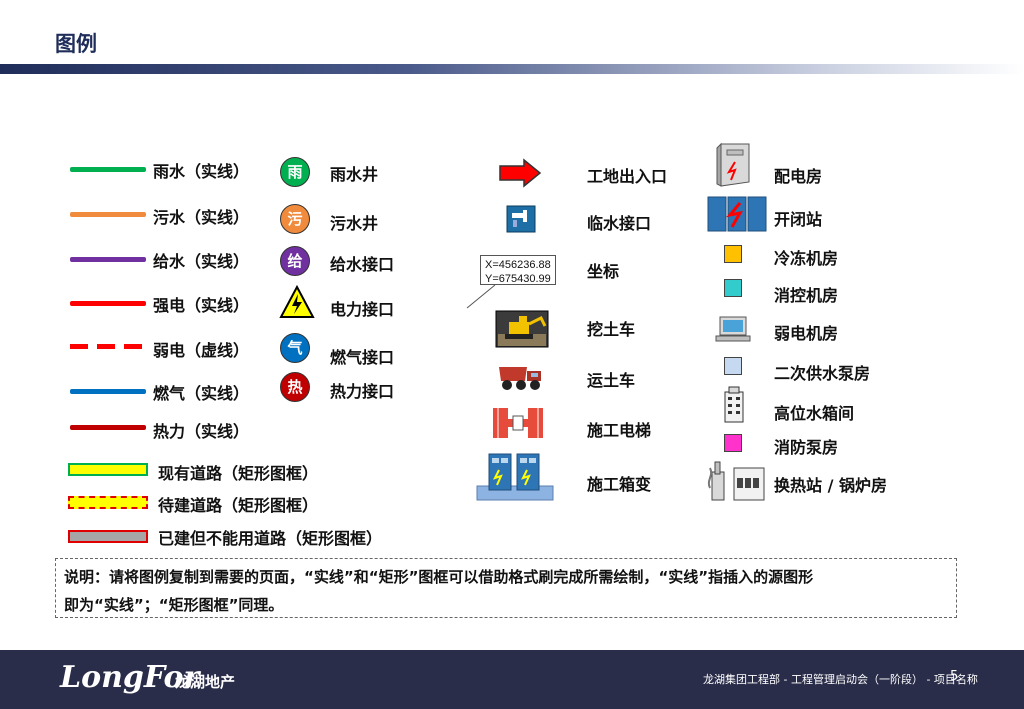 This screenshot has height=709, width=1024. I want to click on line-label: 强电（实线）, so click(201, 305).